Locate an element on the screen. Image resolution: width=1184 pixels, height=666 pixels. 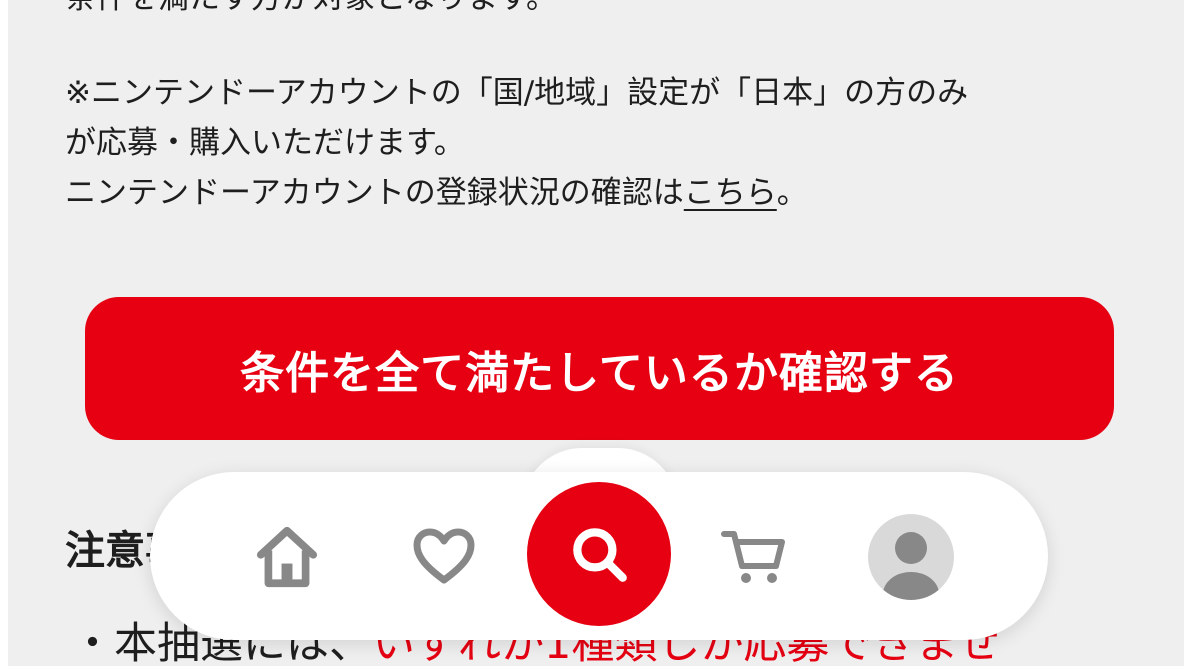
account-status-link: こちら is located at coordinates (730, 193).